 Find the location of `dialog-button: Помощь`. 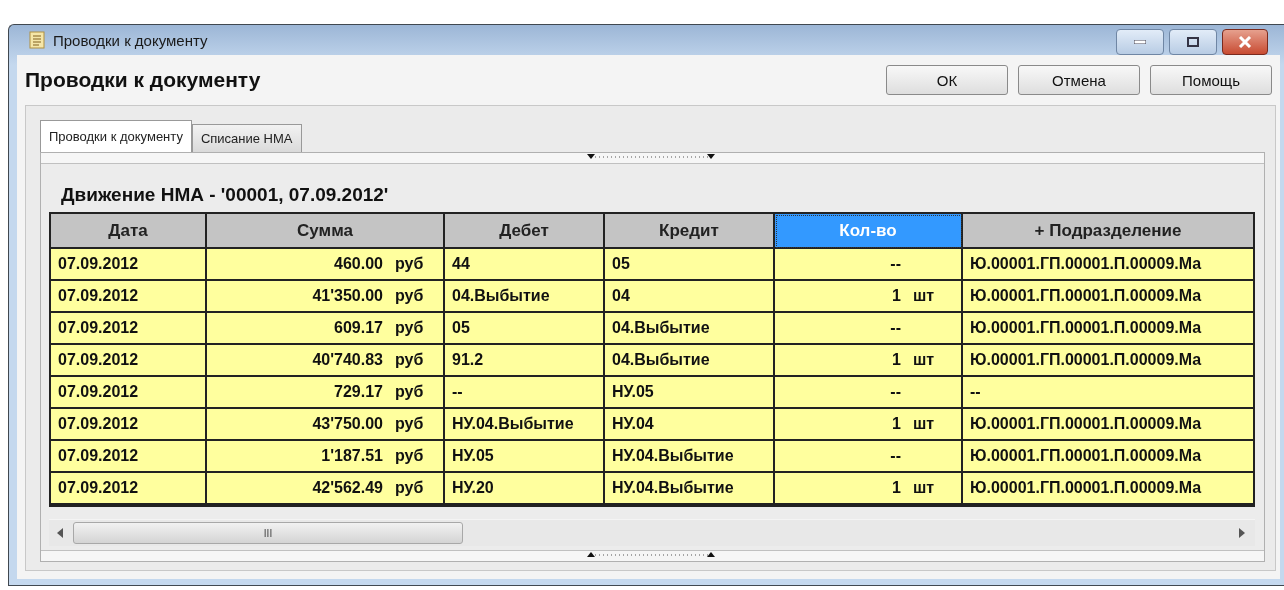

dialog-button: Помощь is located at coordinates (1211, 80).